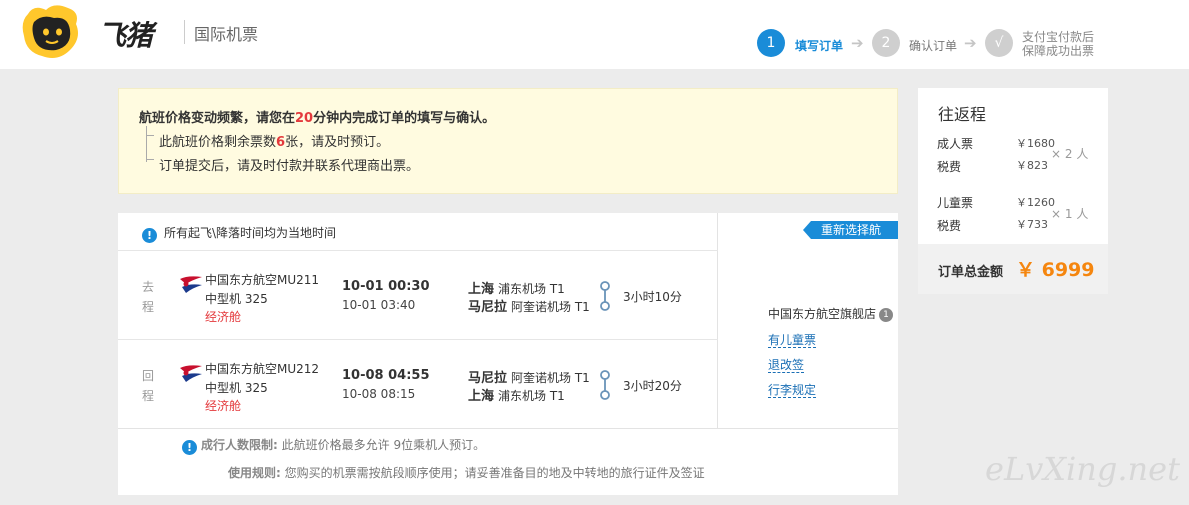 This screenshot has width=1189, height=505. I want to click on timezone-note-text: 所有起飞\降落时间均为当地时间, so click(250, 233).